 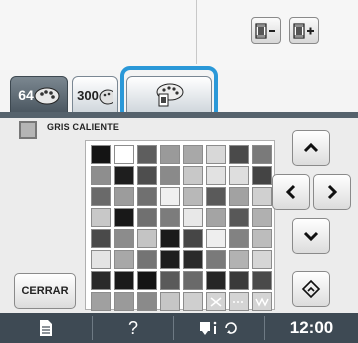 I want to click on status-bar: ? 12:00, so click(x=179, y=328).